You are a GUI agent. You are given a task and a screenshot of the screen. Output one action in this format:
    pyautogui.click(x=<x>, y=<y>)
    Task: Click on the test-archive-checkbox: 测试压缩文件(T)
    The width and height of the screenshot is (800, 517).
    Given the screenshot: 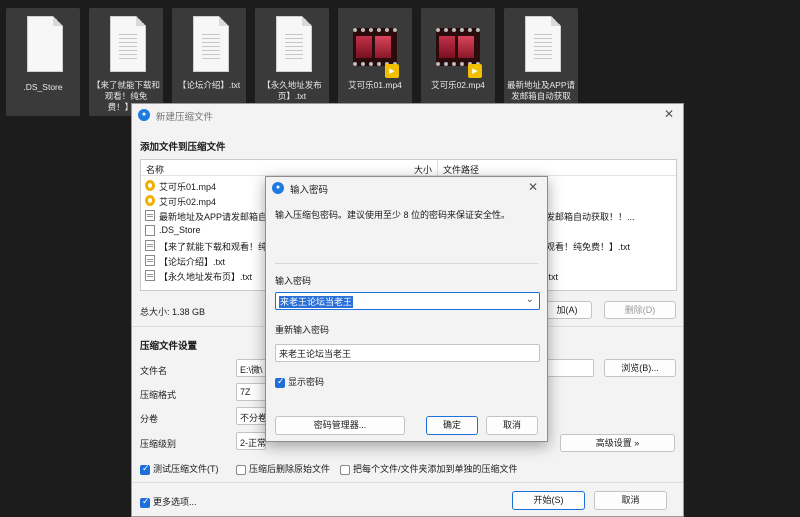 What is the action you would take?
    pyautogui.click(x=179, y=468)
    